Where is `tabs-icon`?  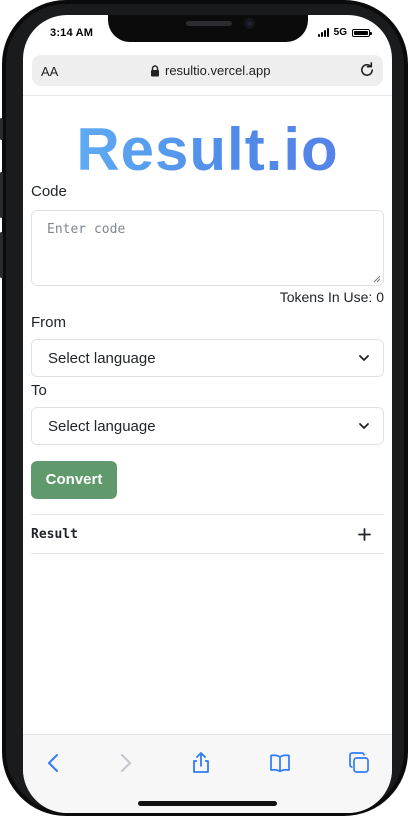
tabs-icon is located at coordinates (359, 763).